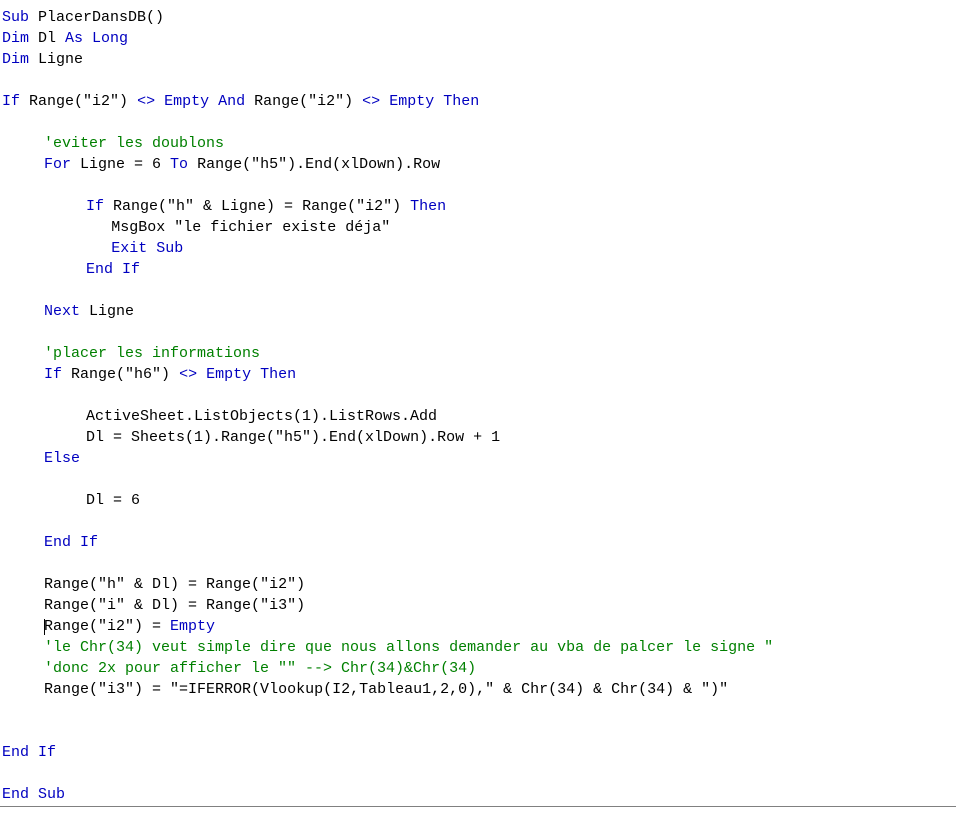 This screenshot has width=956, height=816. Describe the element at coordinates (478, 374) in the screenshot. I see `code-line: If Range("h6") <> Empty Then` at that location.